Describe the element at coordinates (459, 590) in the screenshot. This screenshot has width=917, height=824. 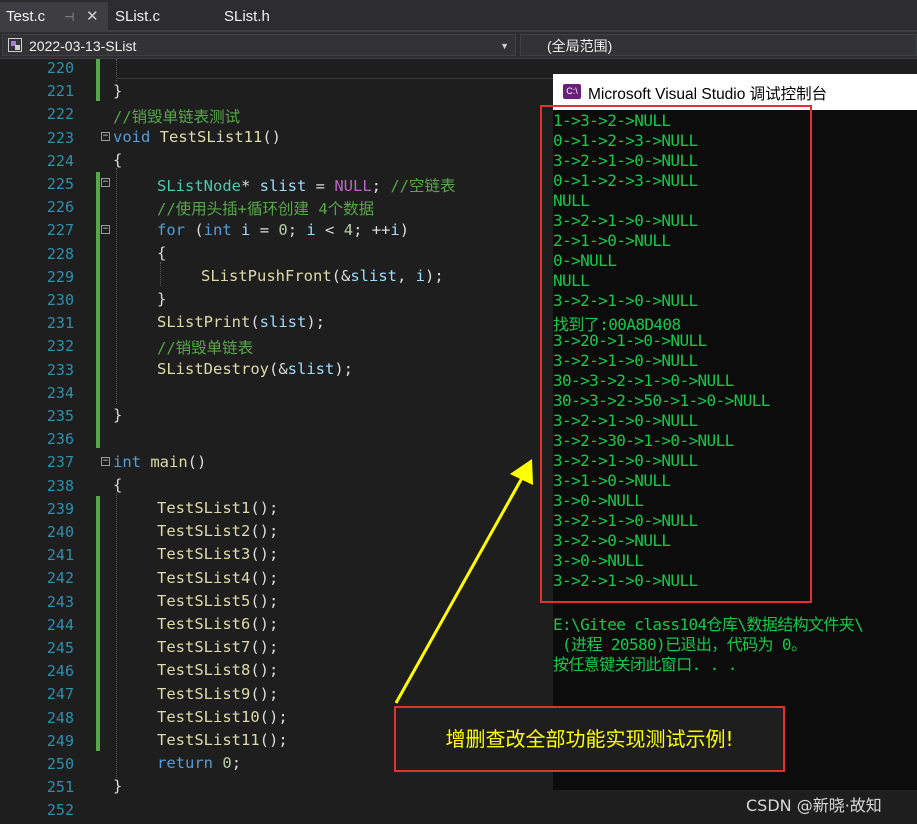
I see `arrow-shaft` at that location.